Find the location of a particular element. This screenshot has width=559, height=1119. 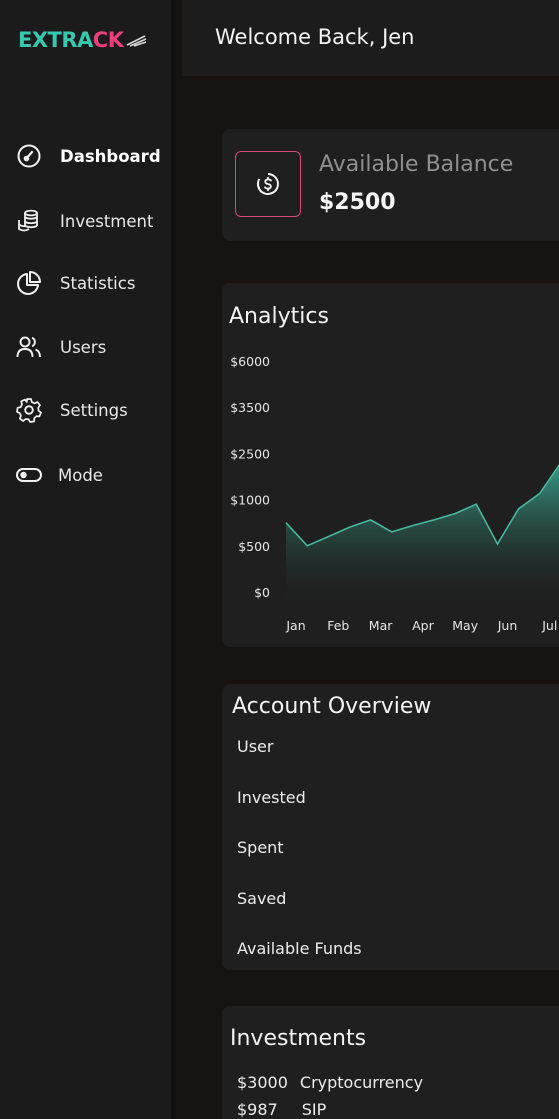

logo-text-a: EXTRA is located at coordinates (55, 40).